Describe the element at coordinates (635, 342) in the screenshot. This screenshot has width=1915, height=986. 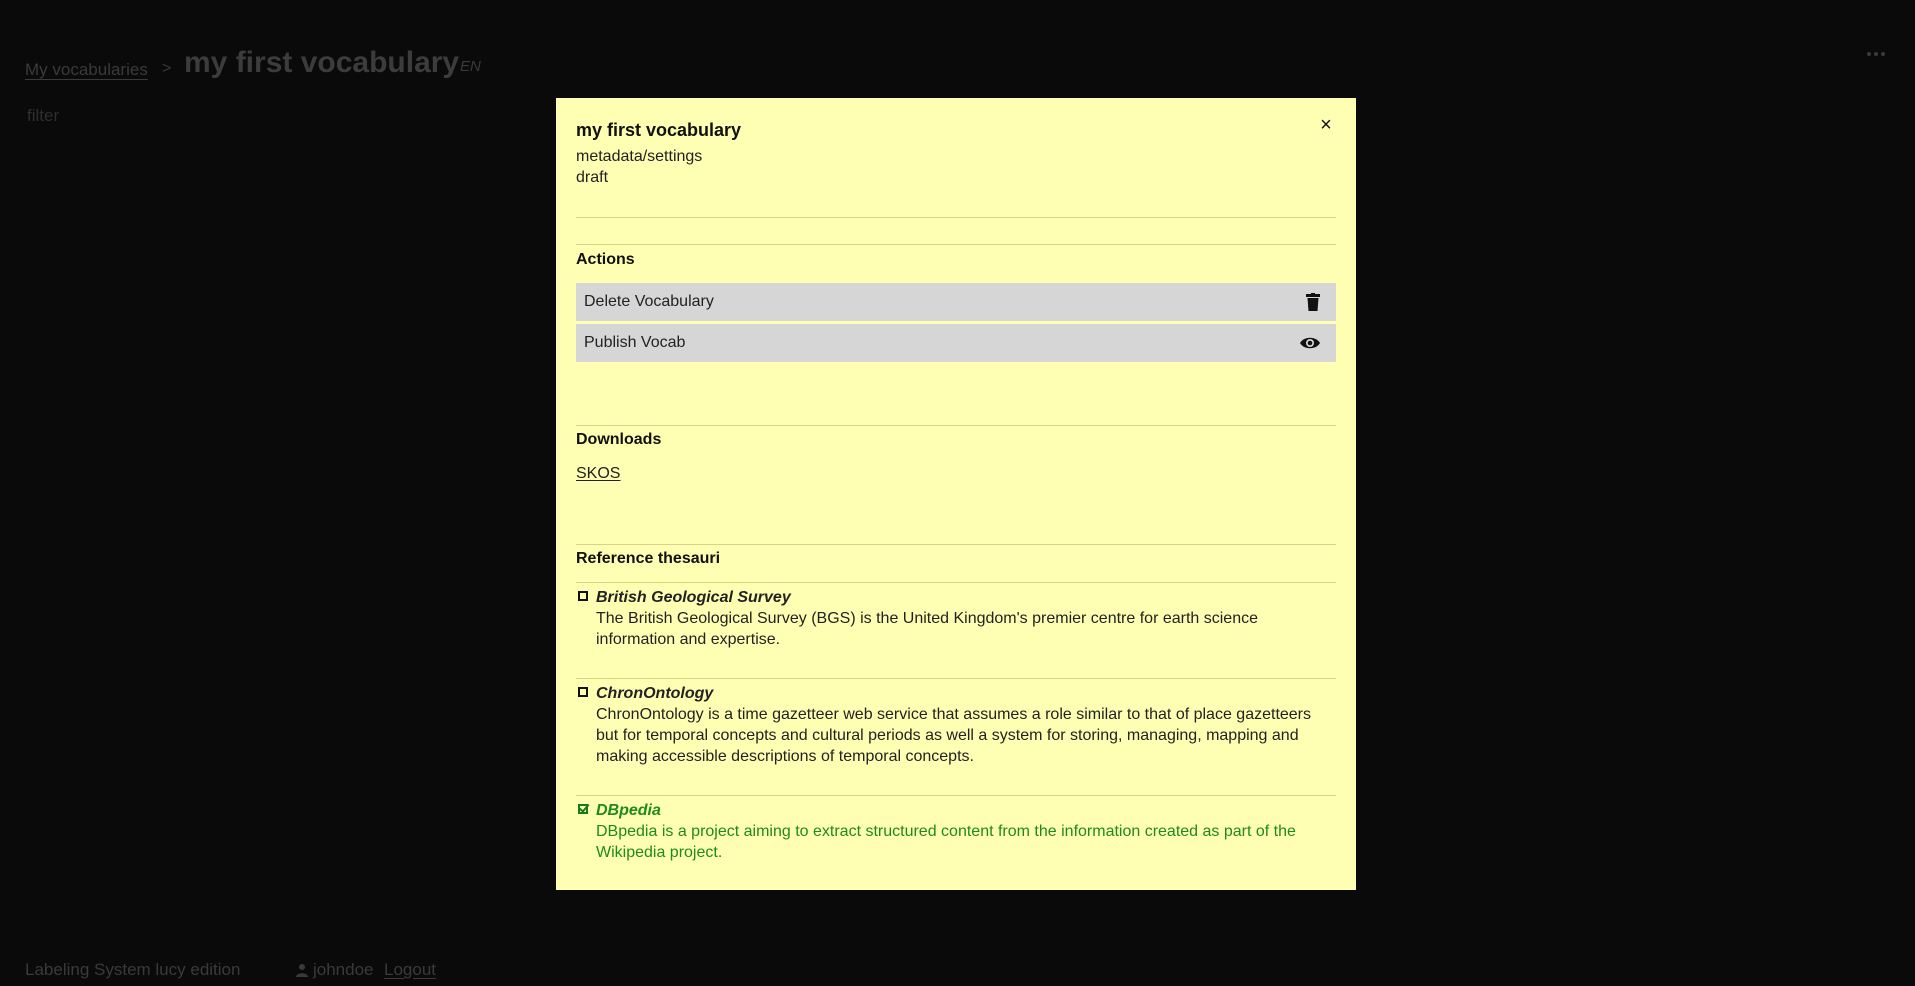
I see `publish-vocab-label: Publish Vocab` at that location.